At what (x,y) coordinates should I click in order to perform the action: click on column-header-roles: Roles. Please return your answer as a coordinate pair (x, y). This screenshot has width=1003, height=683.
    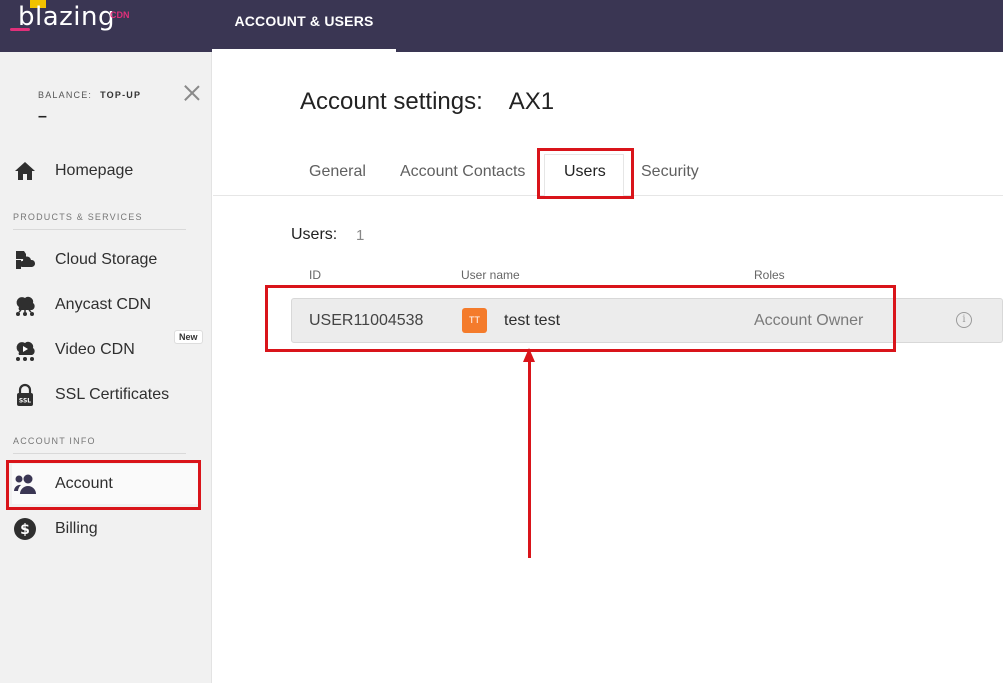
    Looking at the image, I should click on (769, 275).